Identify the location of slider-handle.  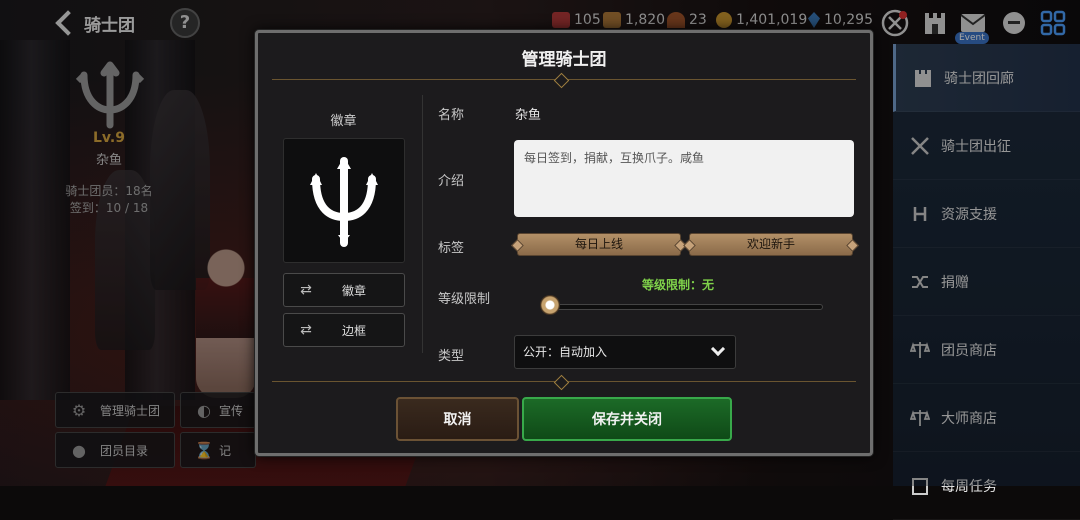
(550, 305).